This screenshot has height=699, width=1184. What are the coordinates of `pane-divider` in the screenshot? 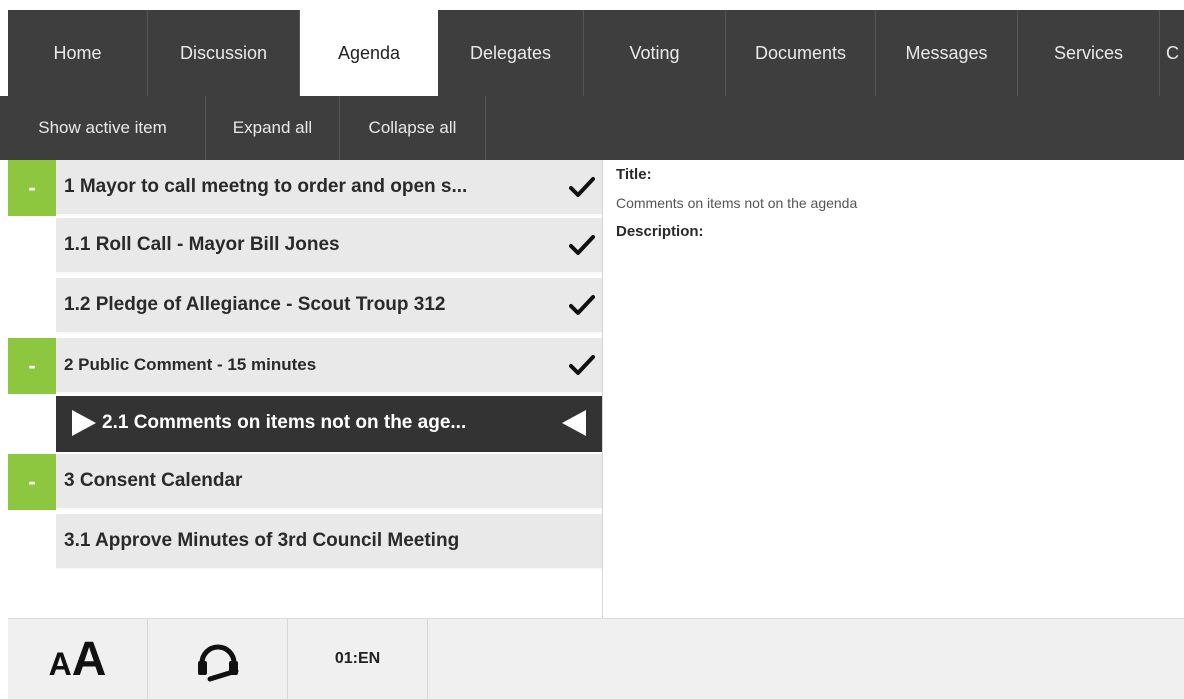 It's located at (602, 389).